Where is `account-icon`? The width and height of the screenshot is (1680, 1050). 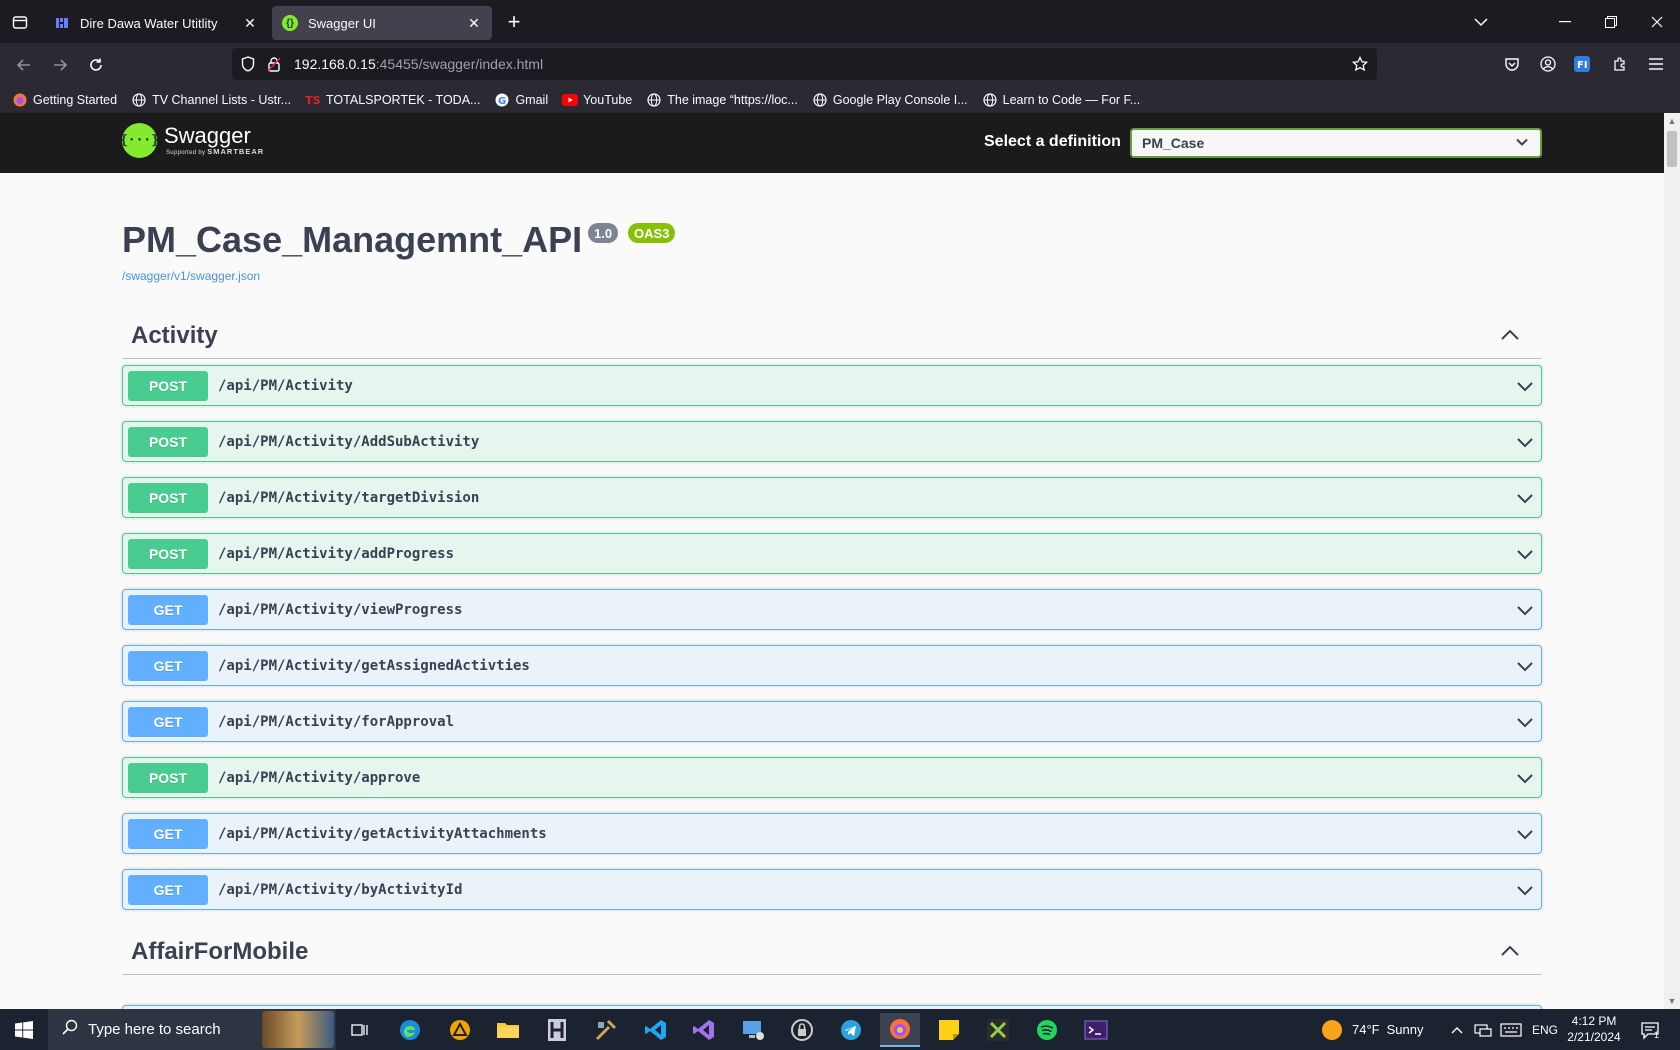
account-icon is located at coordinates (1548, 64).